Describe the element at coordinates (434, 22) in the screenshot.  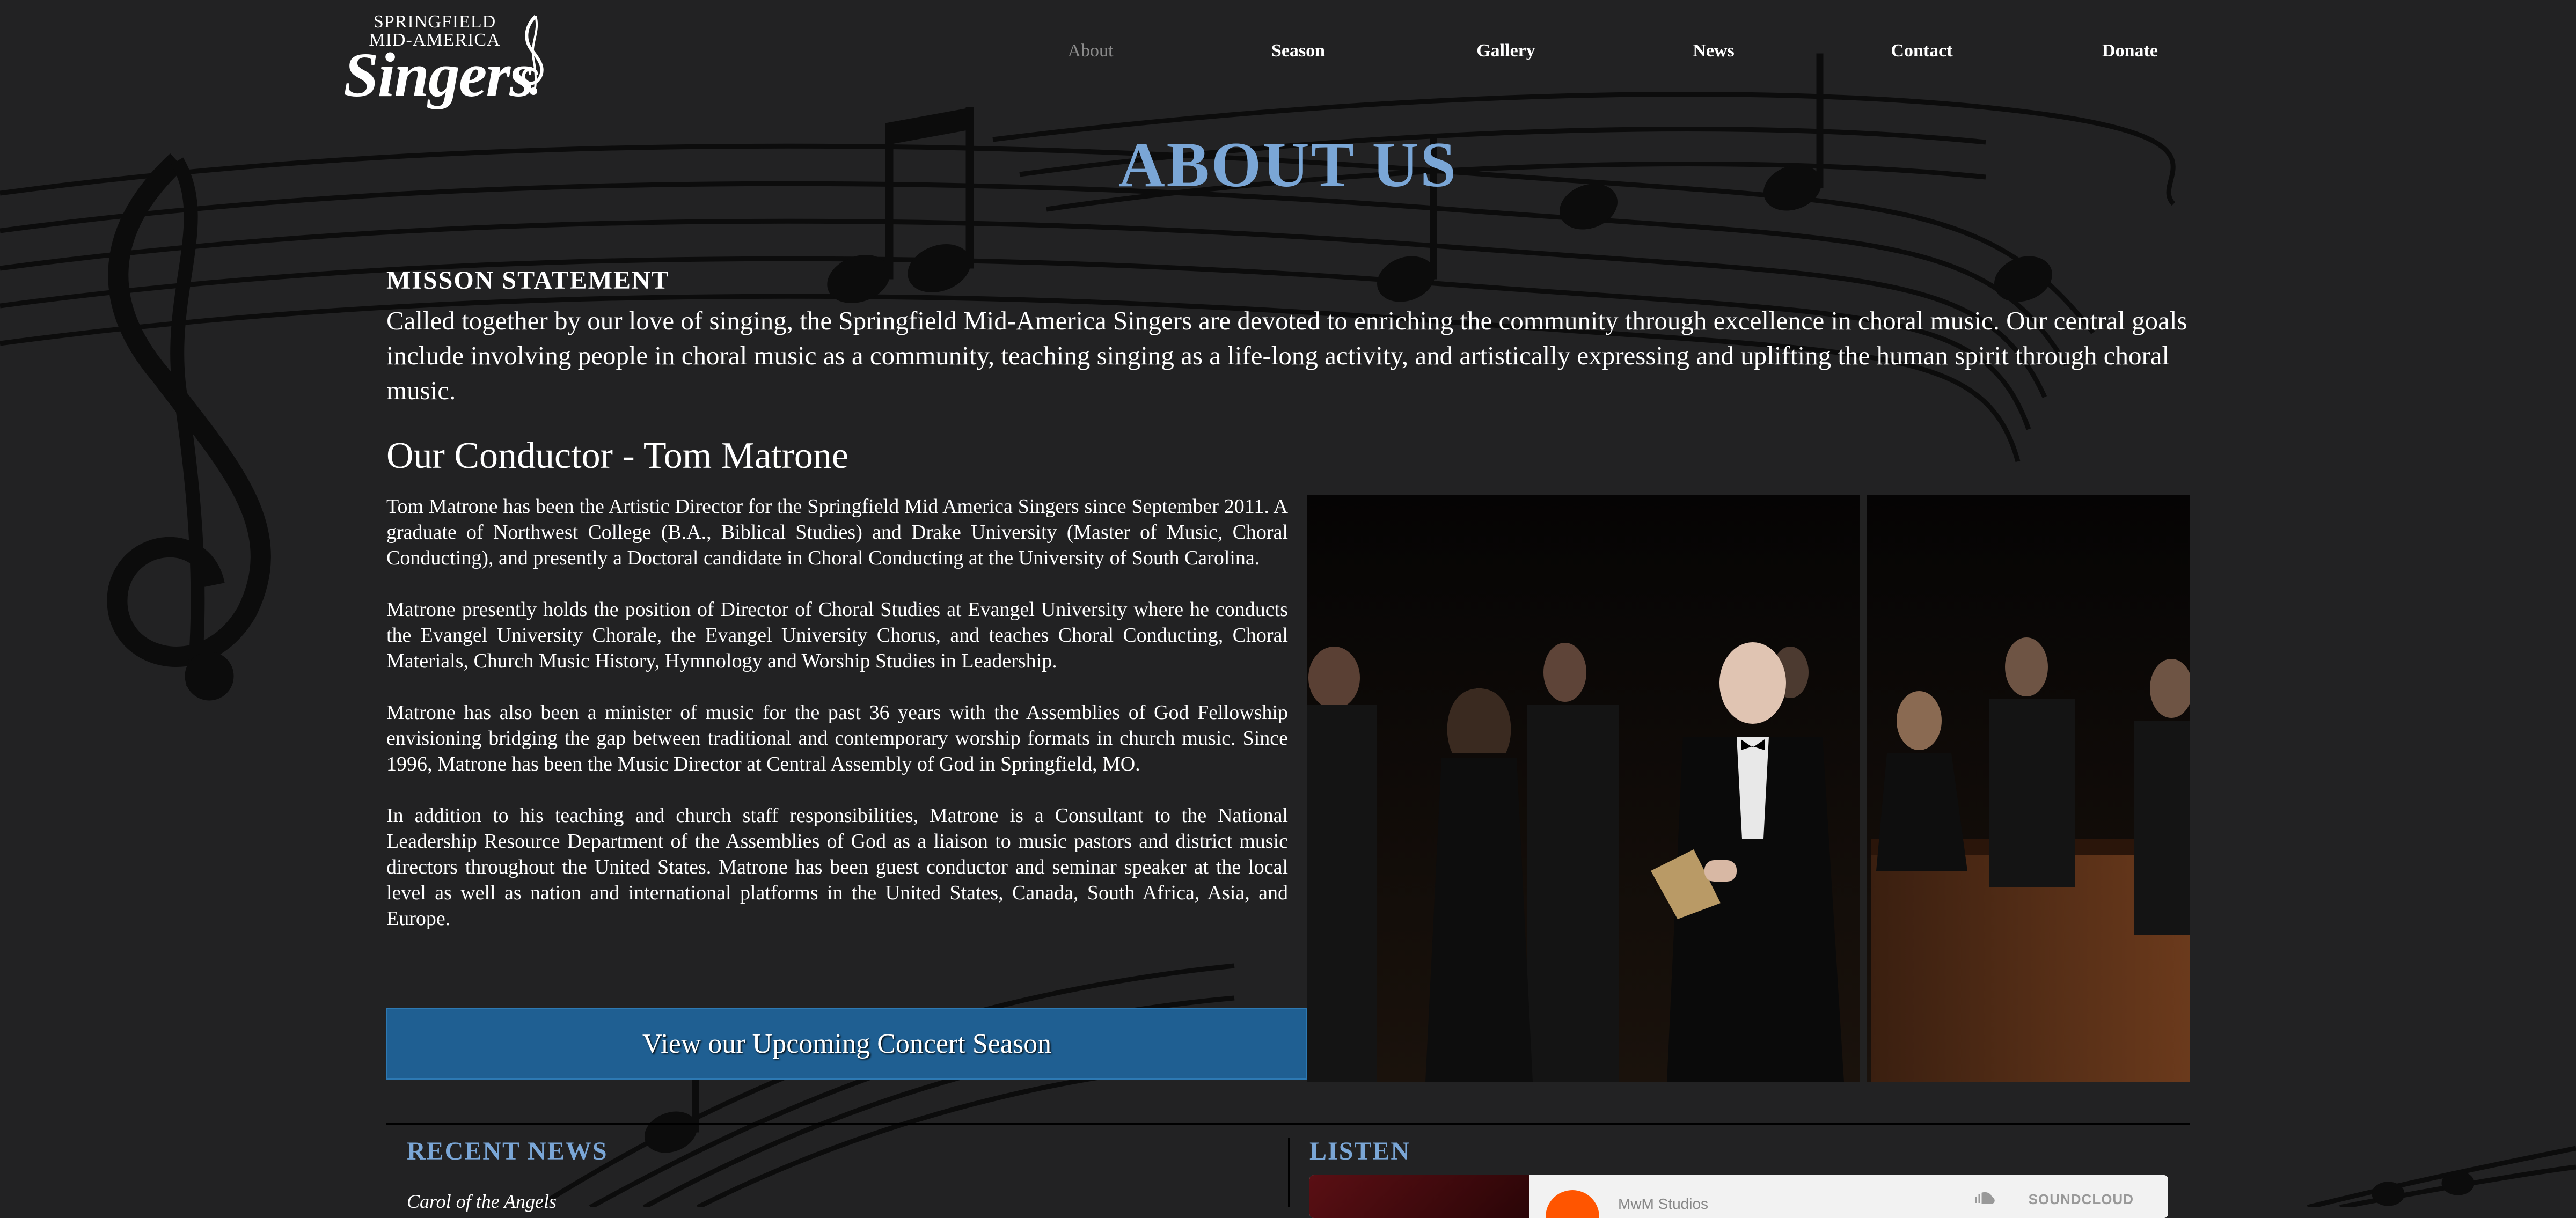
I see `logo-line-1: SPRINGFIELD` at that location.